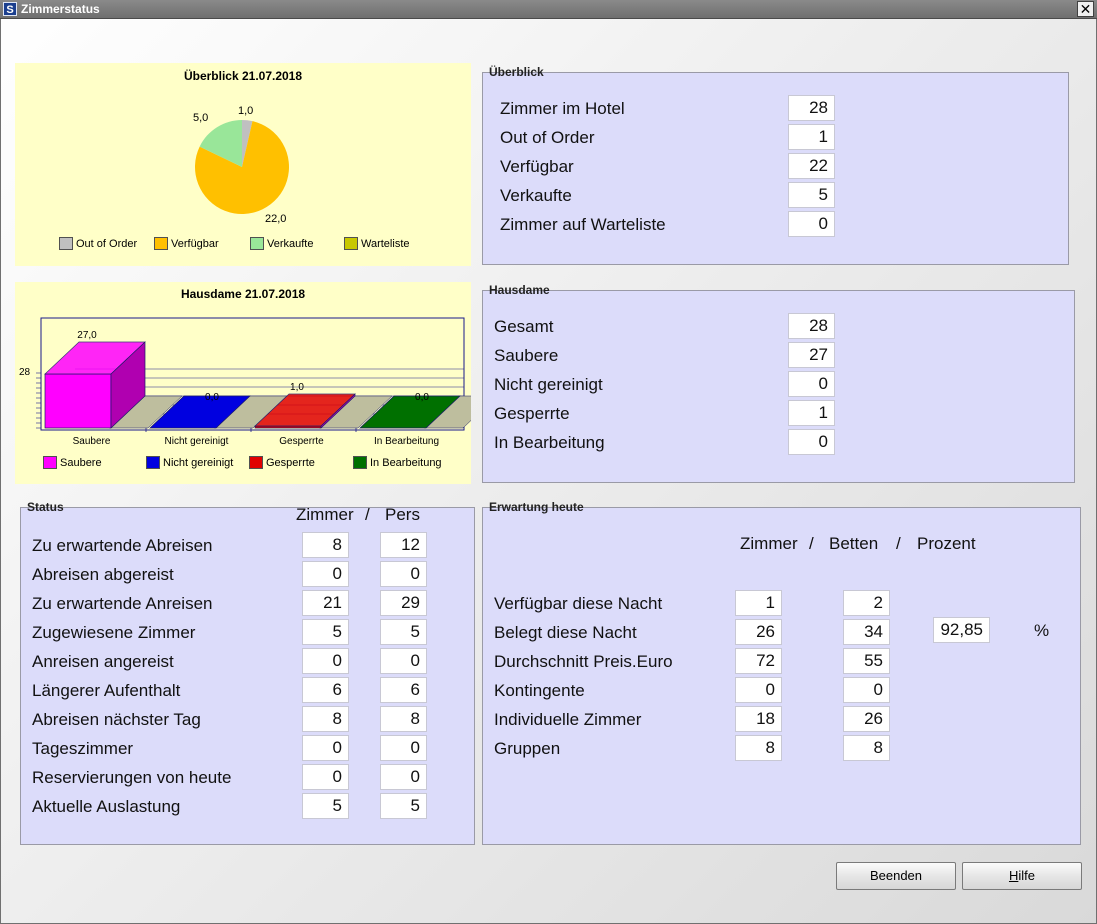  I want to click on status-label: Abreisen abgereist, so click(103, 574).